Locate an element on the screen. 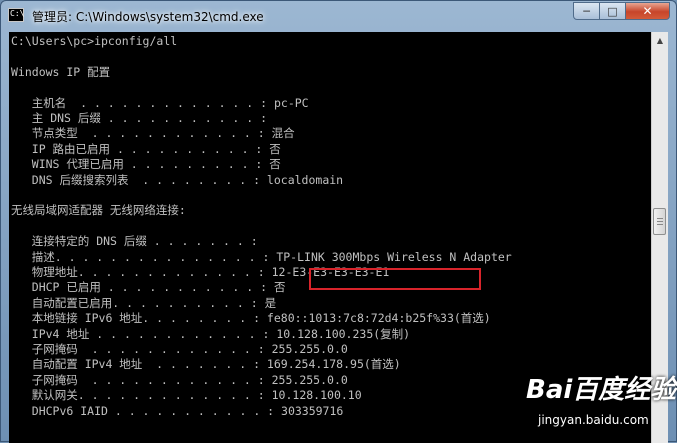  maximize-button: □ is located at coordinates (613, 11).